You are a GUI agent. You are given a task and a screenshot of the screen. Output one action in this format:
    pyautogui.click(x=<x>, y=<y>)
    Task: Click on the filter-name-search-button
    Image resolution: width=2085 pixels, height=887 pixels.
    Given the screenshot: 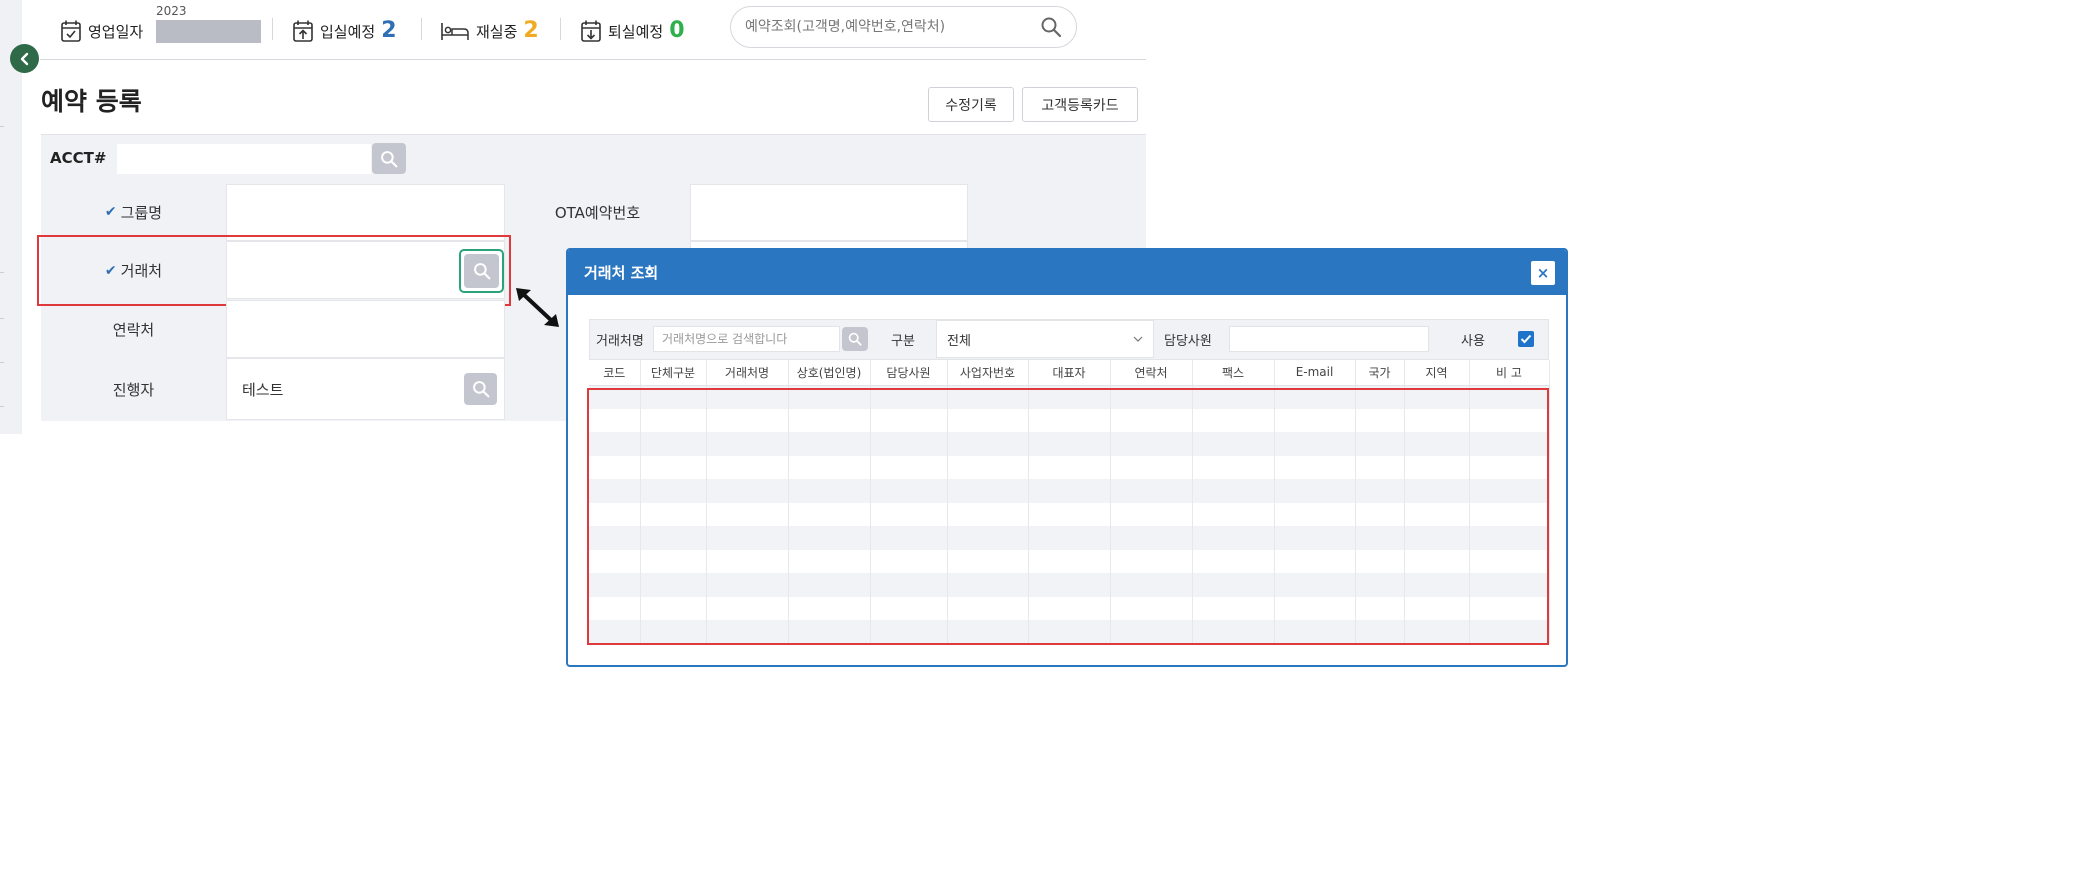 What is the action you would take?
    pyautogui.click(x=855, y=339)
    